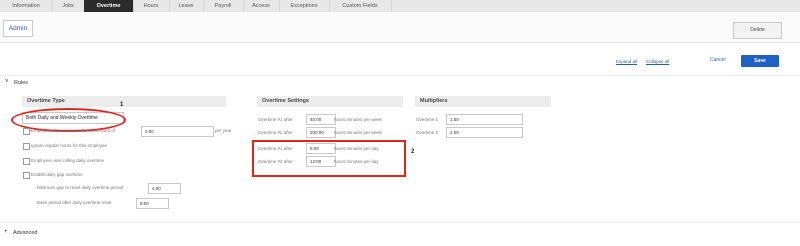 This screenshot has height=246, width=800. What do you see at coordinates (57, 174) in the screenshot?
I see `daily-gap-overtime-label: Enable daily gap overtime` at bounding box center [57, 174].